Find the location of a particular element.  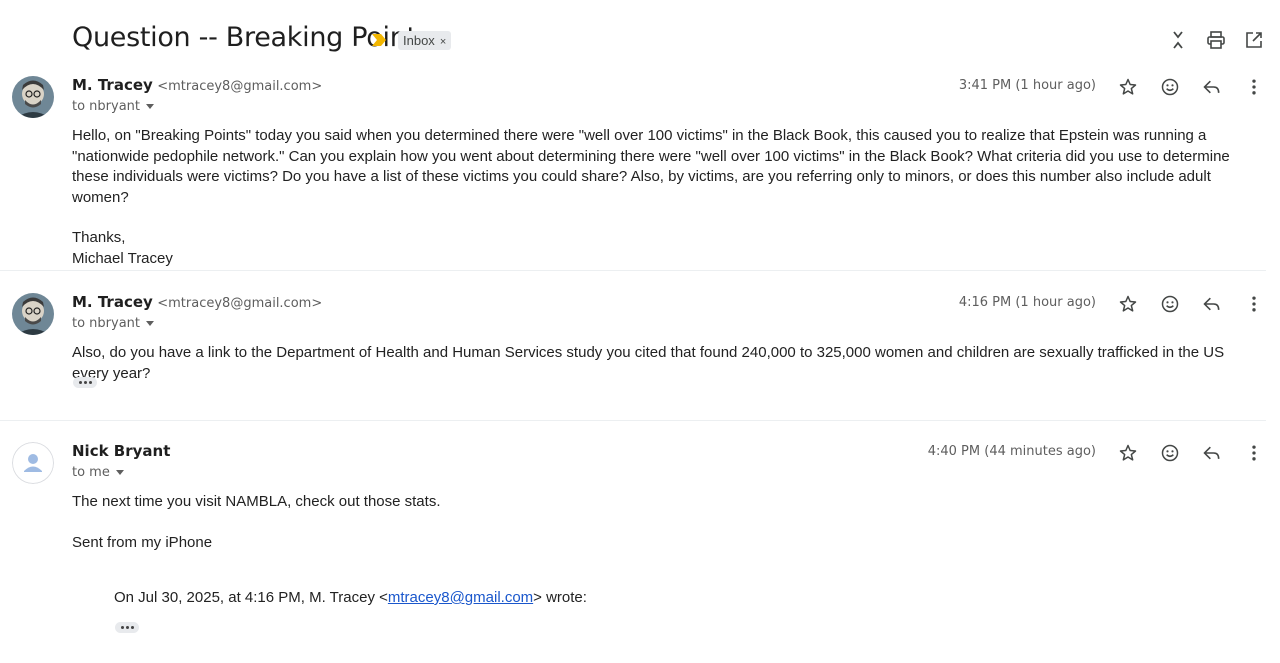

message-time: 4:16 PM (1 hour ago) is located at coordinates (1027, 302).